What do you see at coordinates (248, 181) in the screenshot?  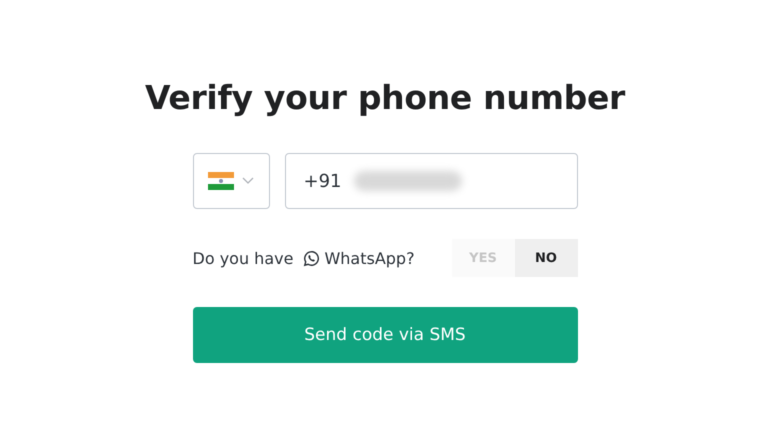 I see `chevron-icon` at bounding box center [248, 181].